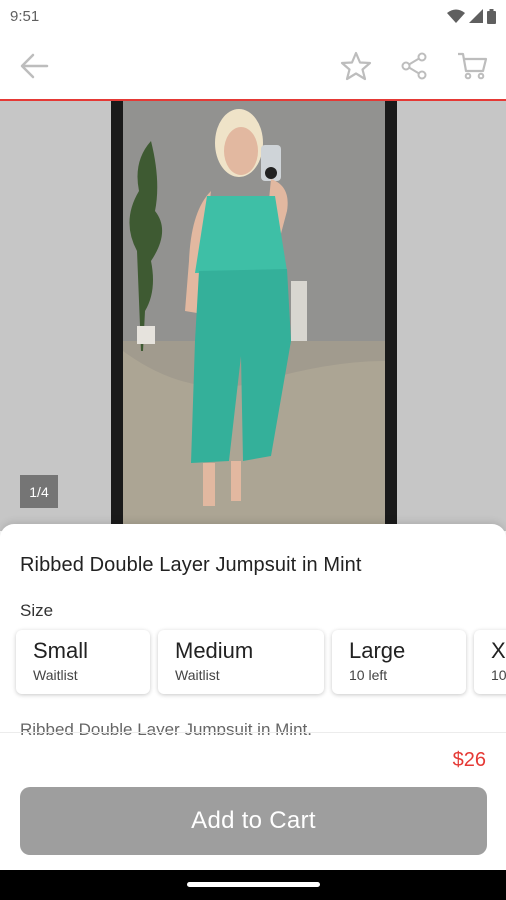 The width and height of the screenshot is (506, 900). I want to click on star-icon, so click(356, 65).